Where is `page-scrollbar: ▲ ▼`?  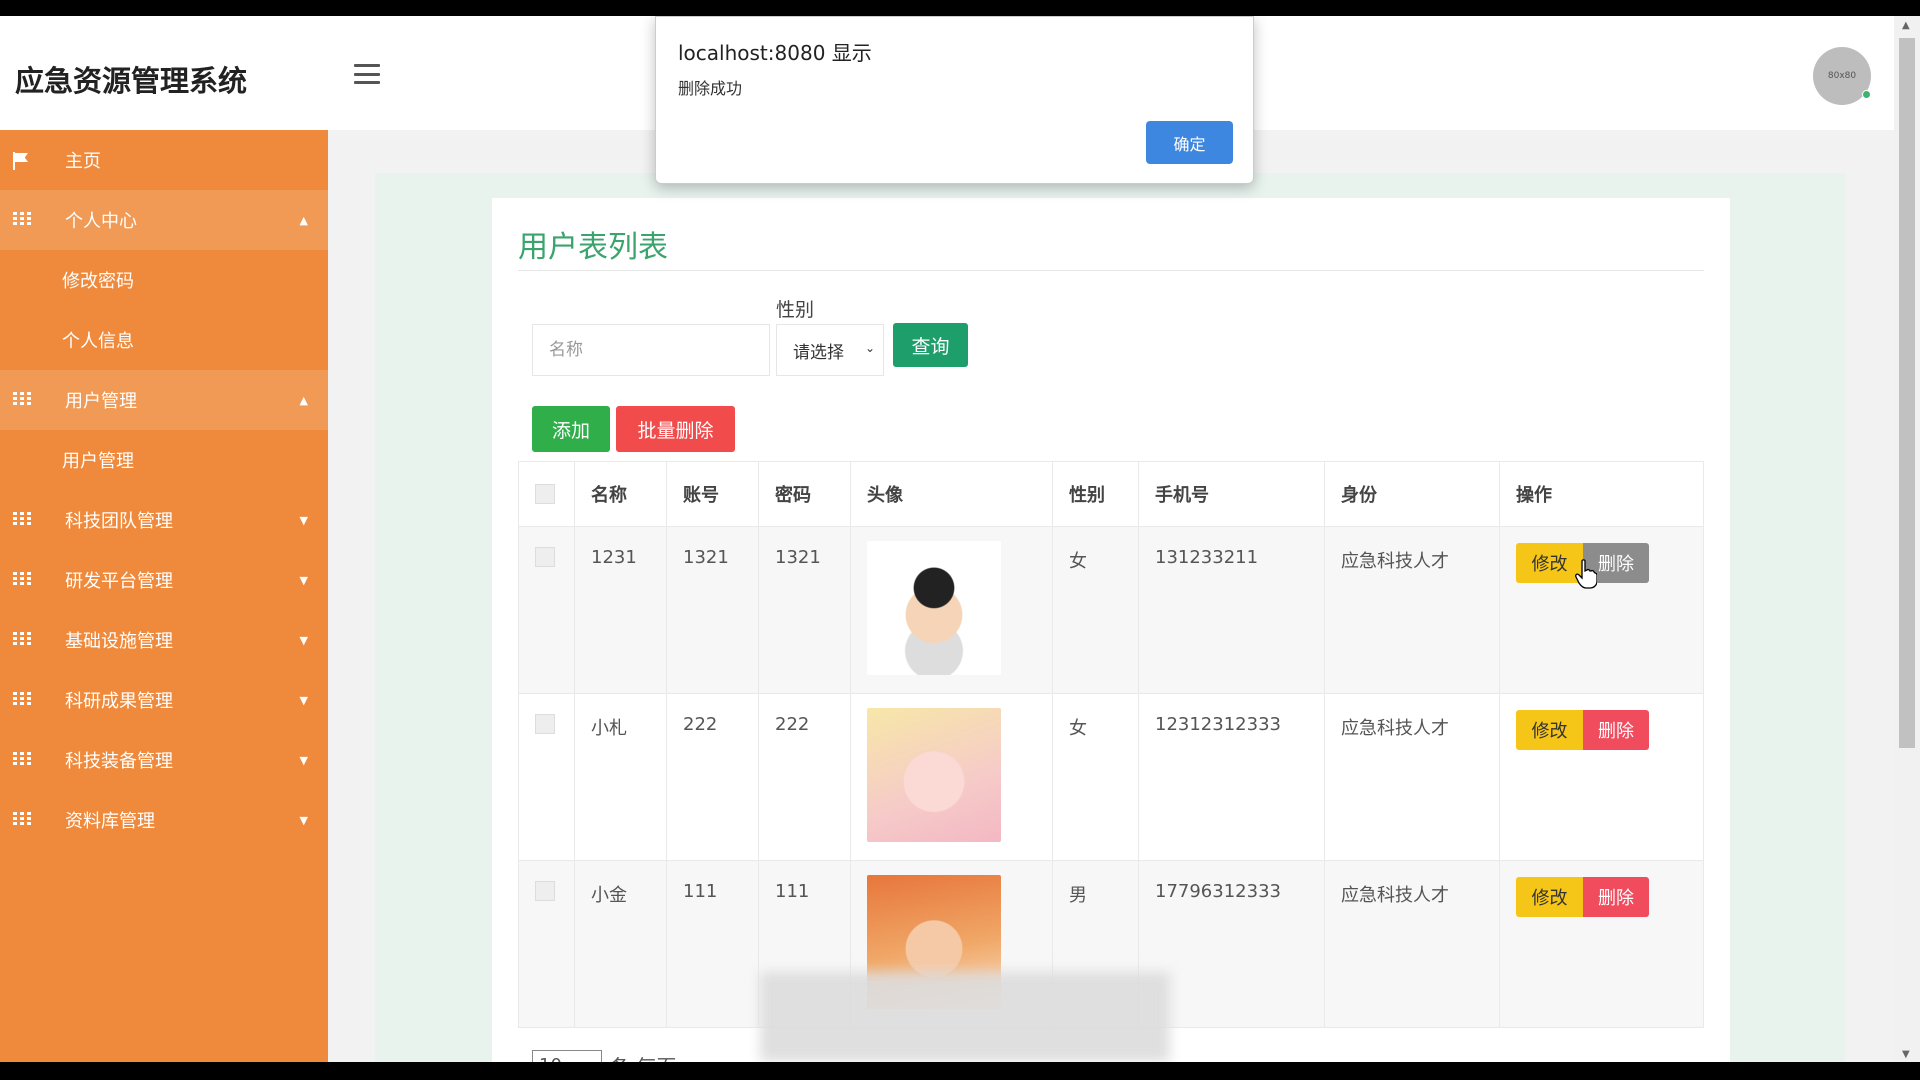 page-scrollbar: ▲ ▼ is located at coordinates (1907, 539).